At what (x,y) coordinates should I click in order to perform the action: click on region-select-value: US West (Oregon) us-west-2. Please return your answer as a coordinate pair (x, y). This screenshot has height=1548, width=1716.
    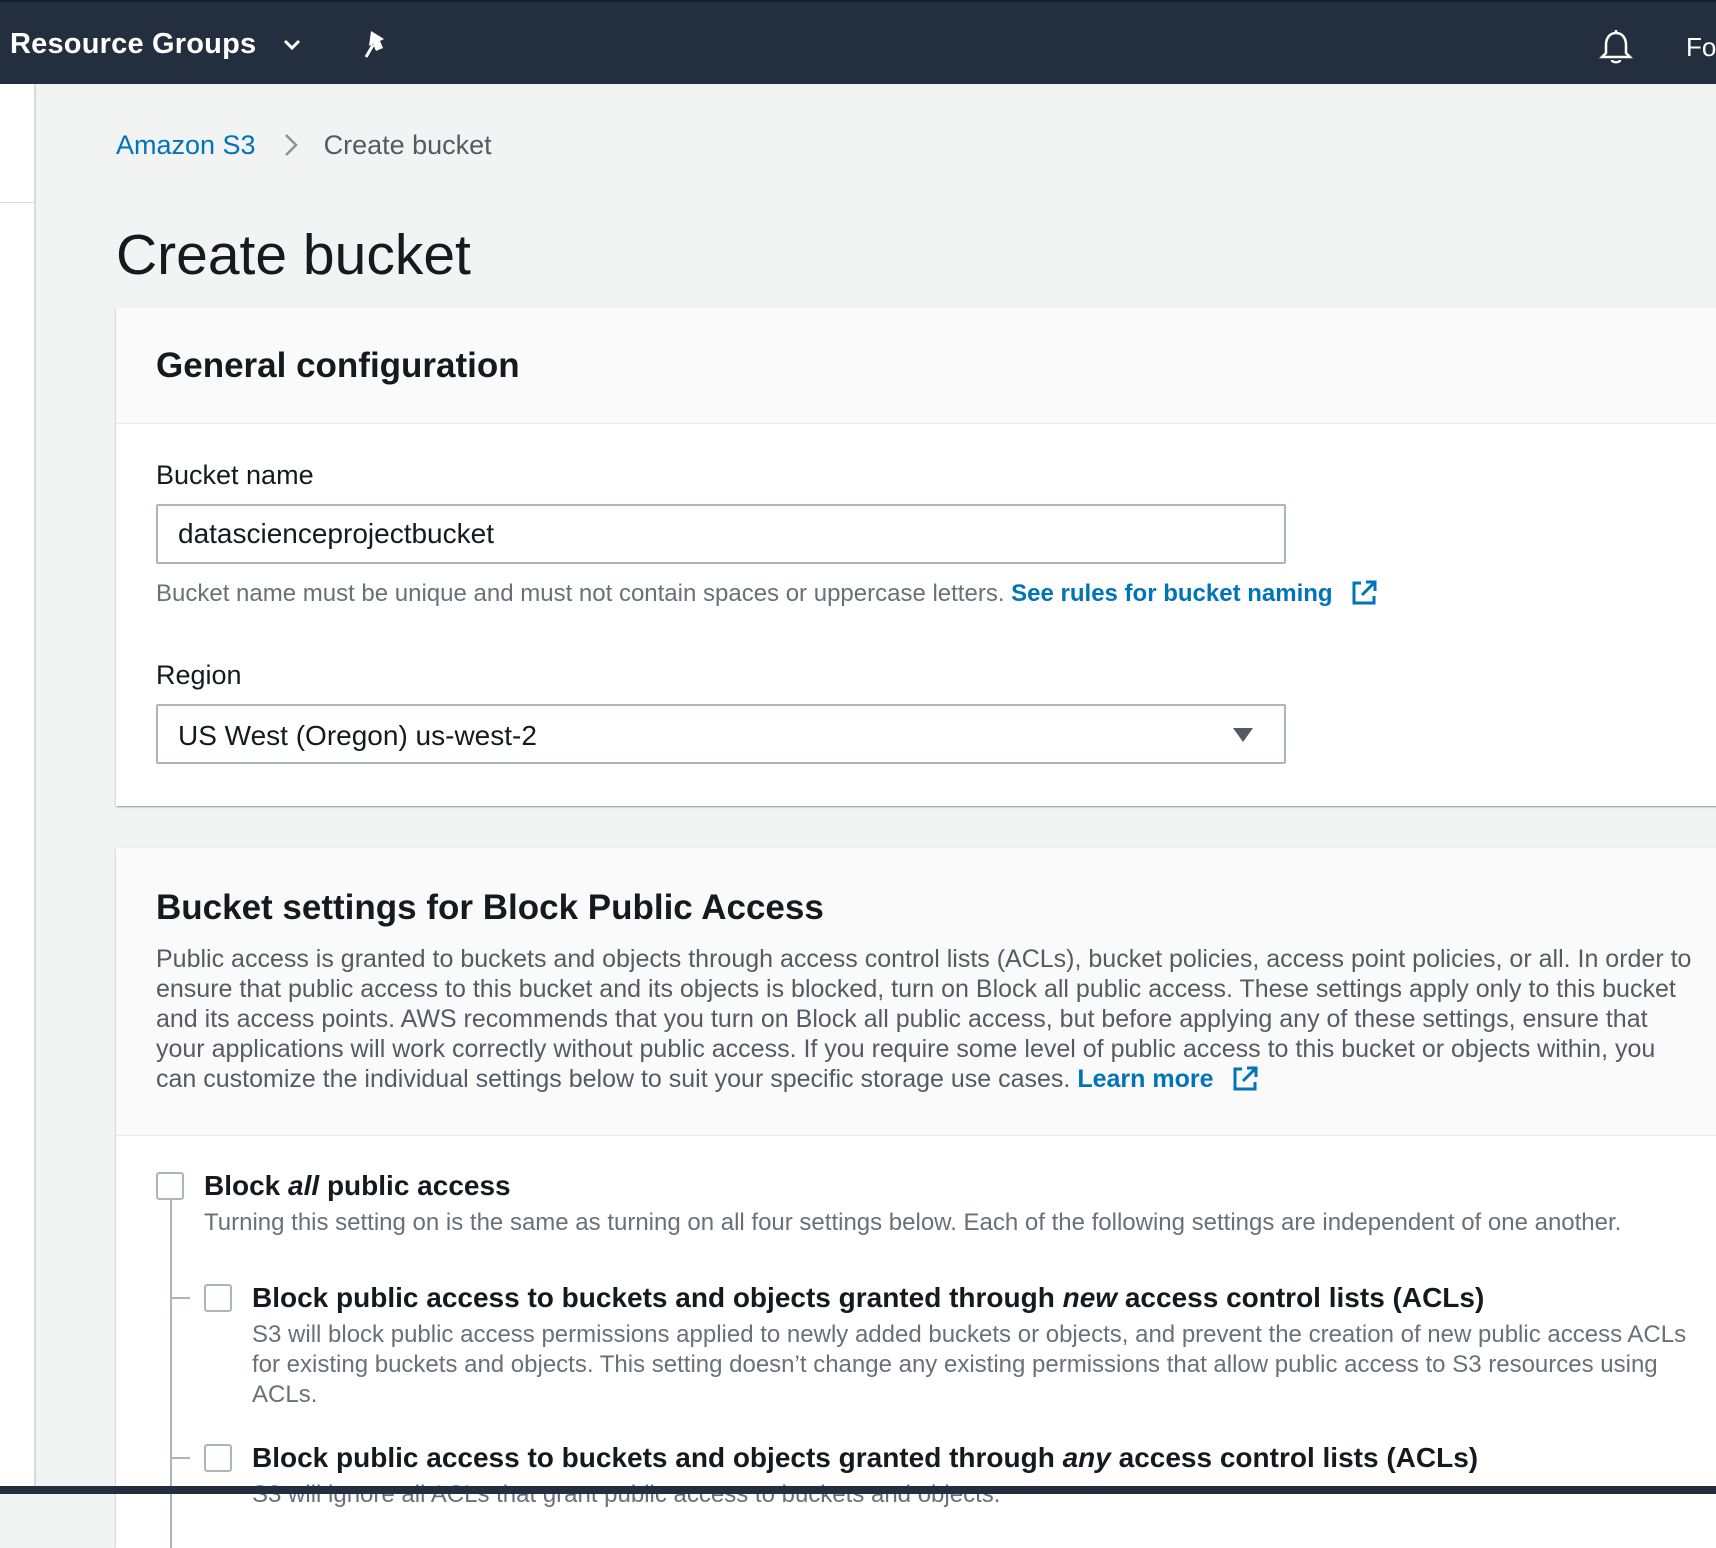
    Looking at the image, I should click on (357, 735).